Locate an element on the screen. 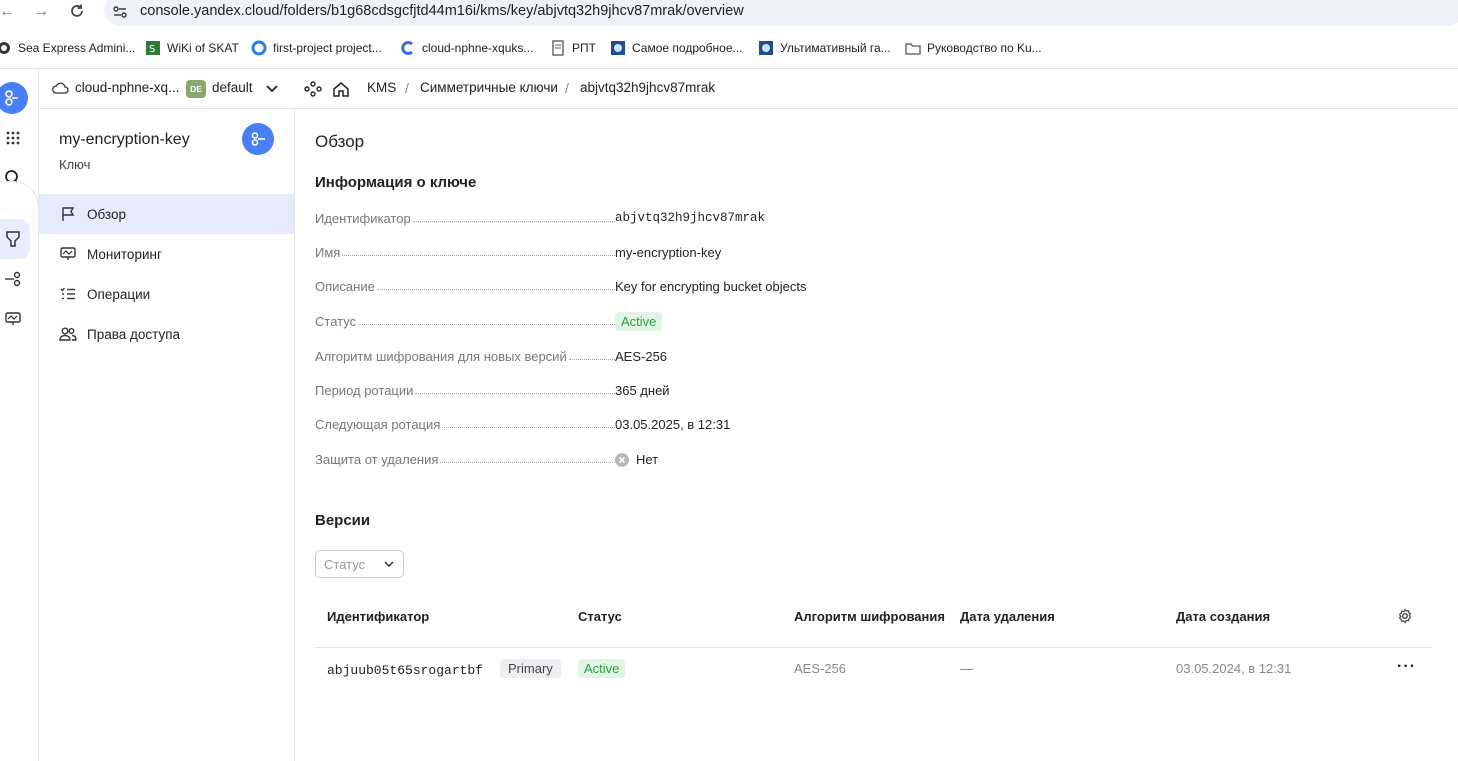 The image size is (1458, 761). folder-icon is located at coordinates (913, 48).